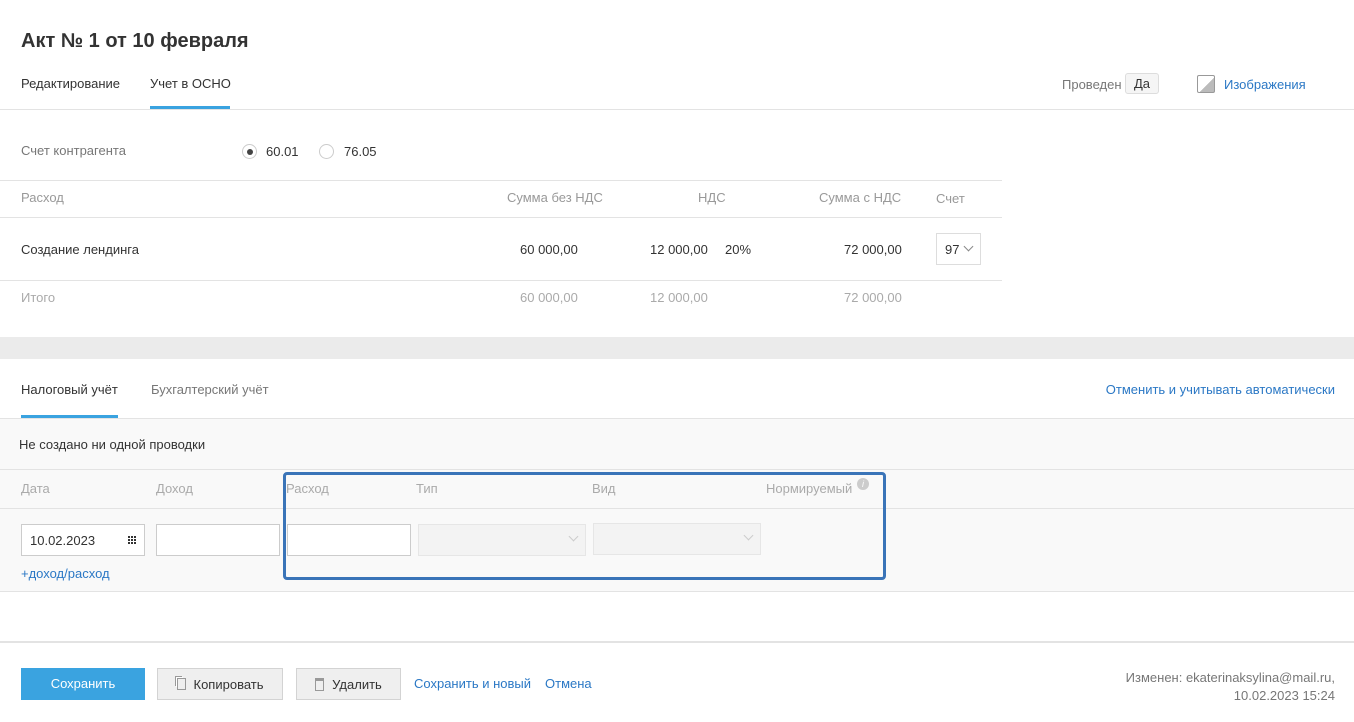  What do you see at coordinates (738, 249) in the screenshot?
I see `row-rate: 20%` at bounding box center [738, 249].